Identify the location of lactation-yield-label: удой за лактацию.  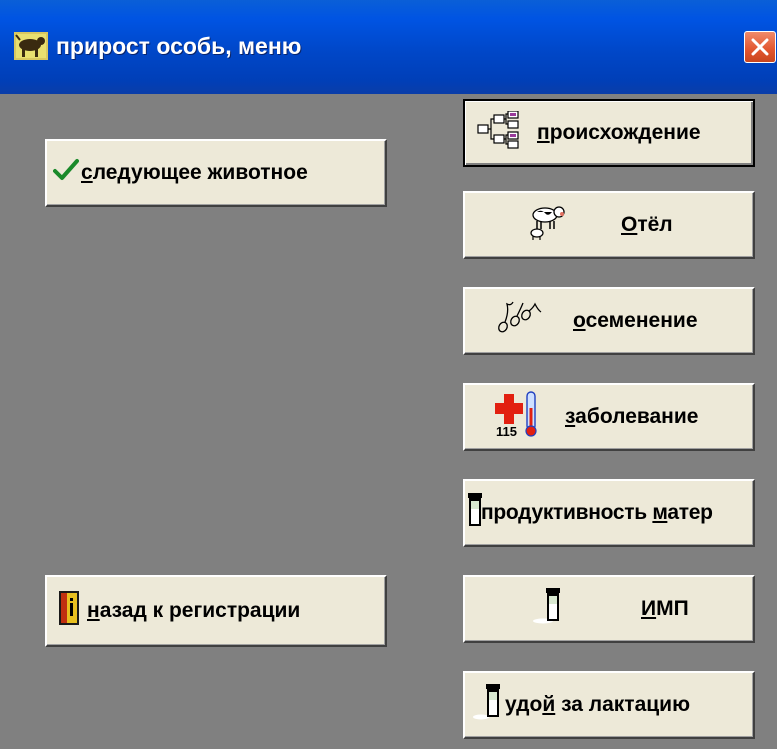
(598, 704).